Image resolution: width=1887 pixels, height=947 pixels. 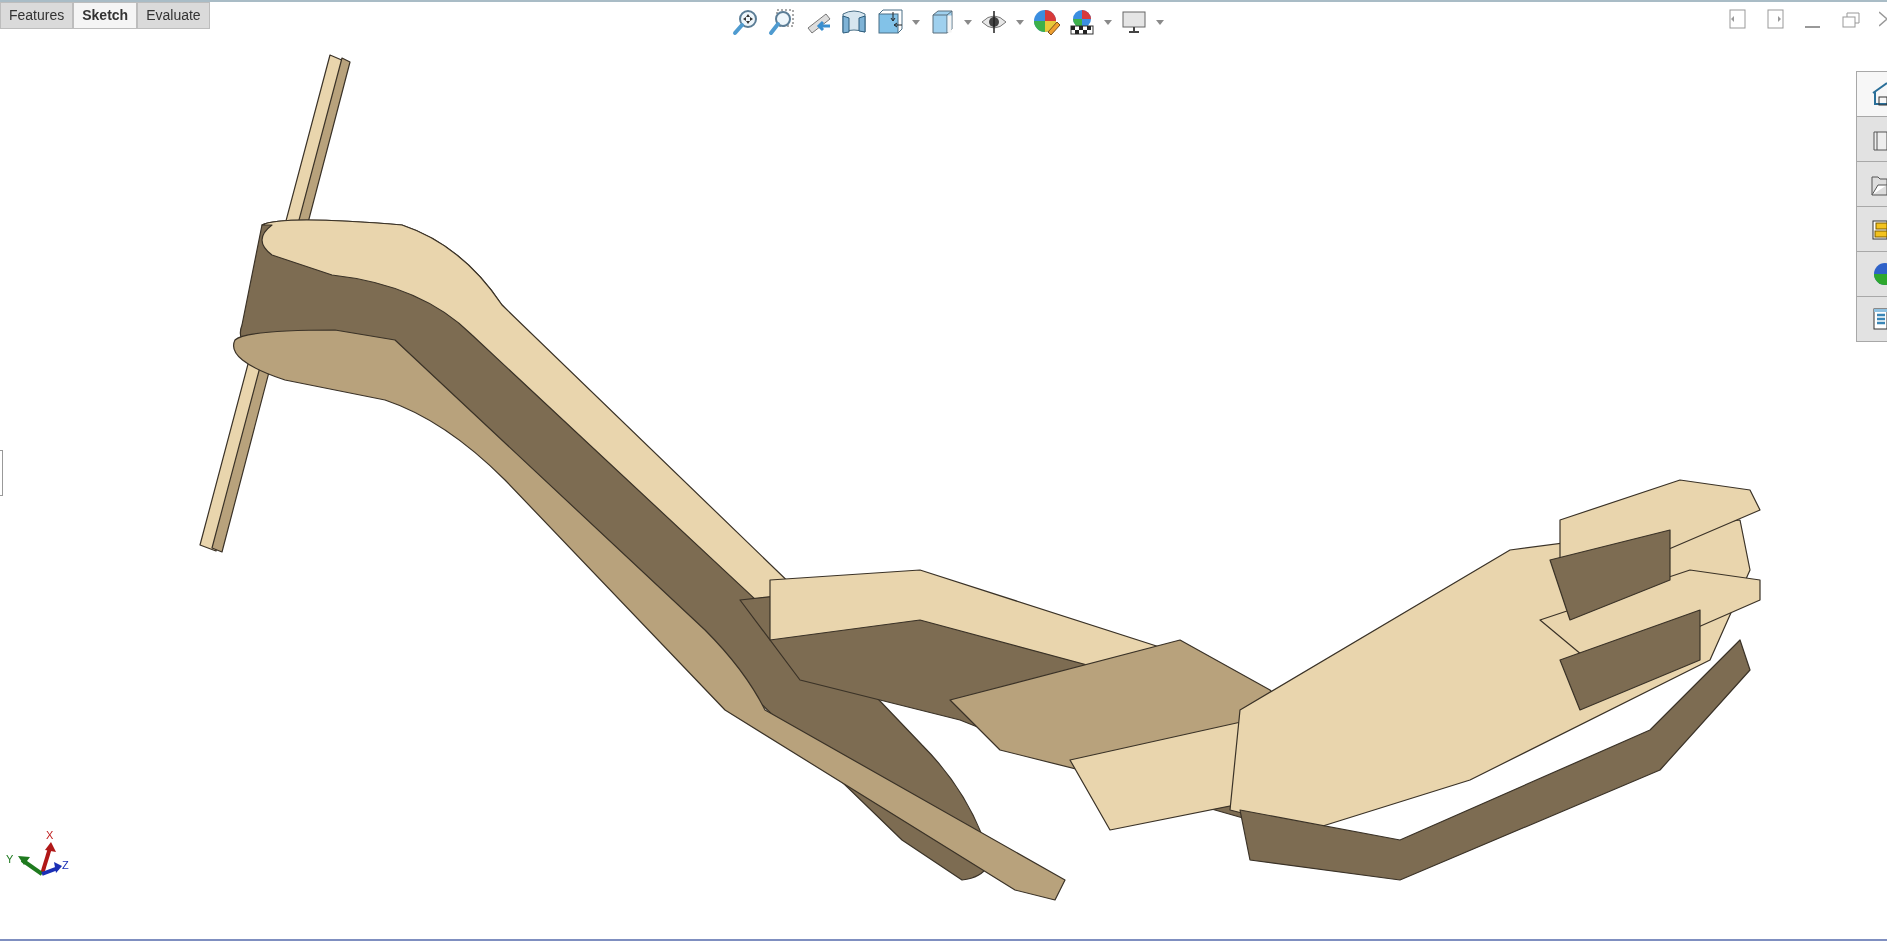 I want to click on house-icon, so click(x=1879, y=94).